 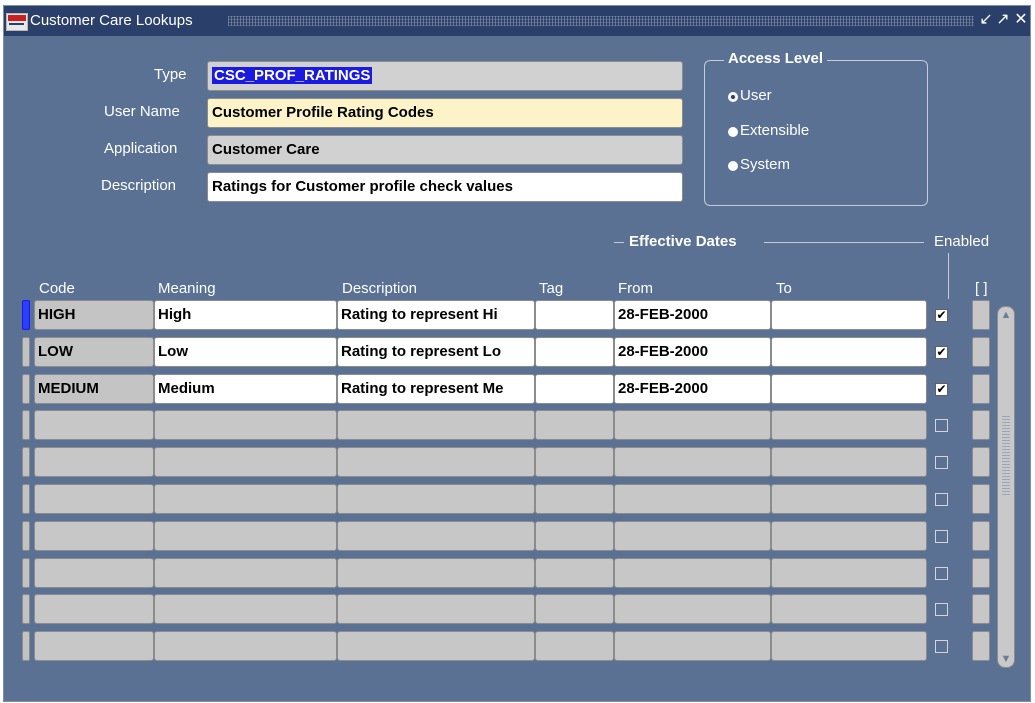 What do you see at coordinates (245, 352) in the screenshot?
I see `grid-cell-meaning: Low` at bounding box center [245, 352].